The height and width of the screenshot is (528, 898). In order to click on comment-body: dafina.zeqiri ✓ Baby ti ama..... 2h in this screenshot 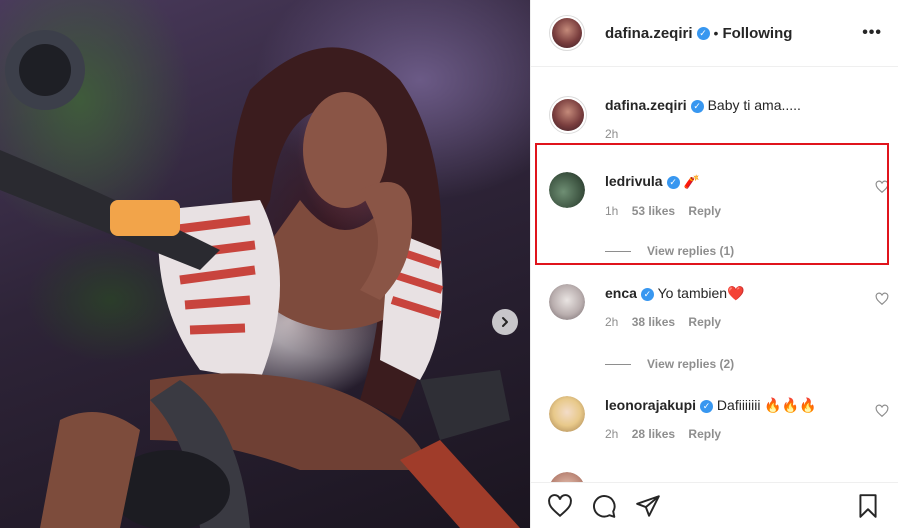, I will do `click(735, 118)`.